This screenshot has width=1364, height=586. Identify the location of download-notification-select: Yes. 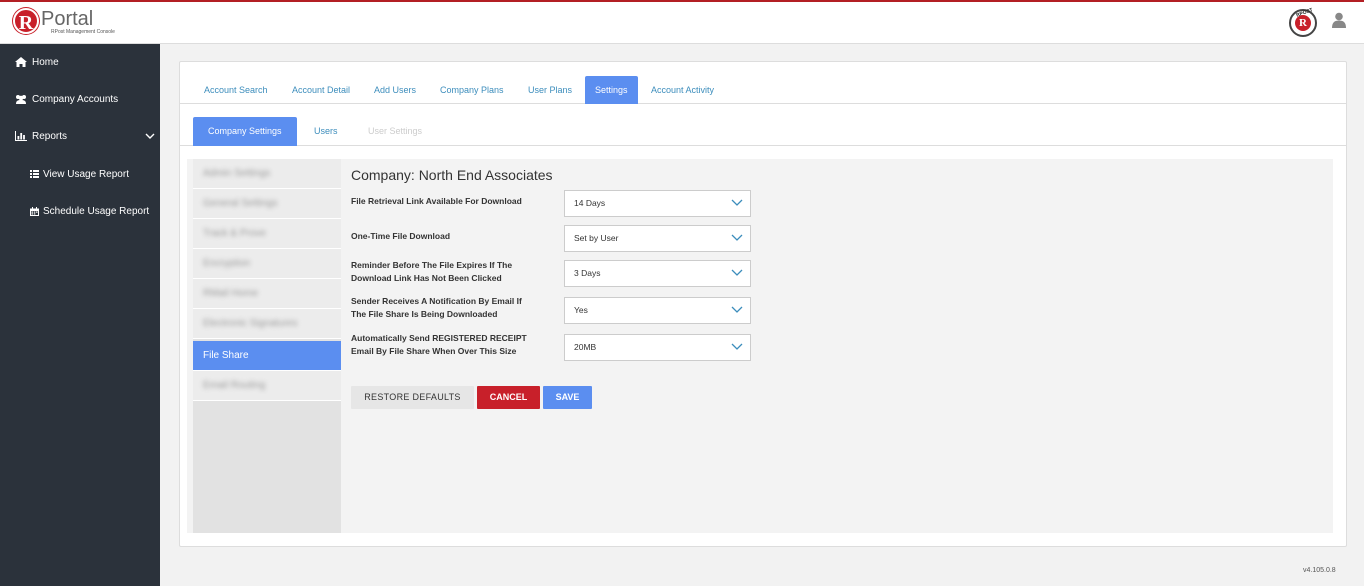
(657, 310).